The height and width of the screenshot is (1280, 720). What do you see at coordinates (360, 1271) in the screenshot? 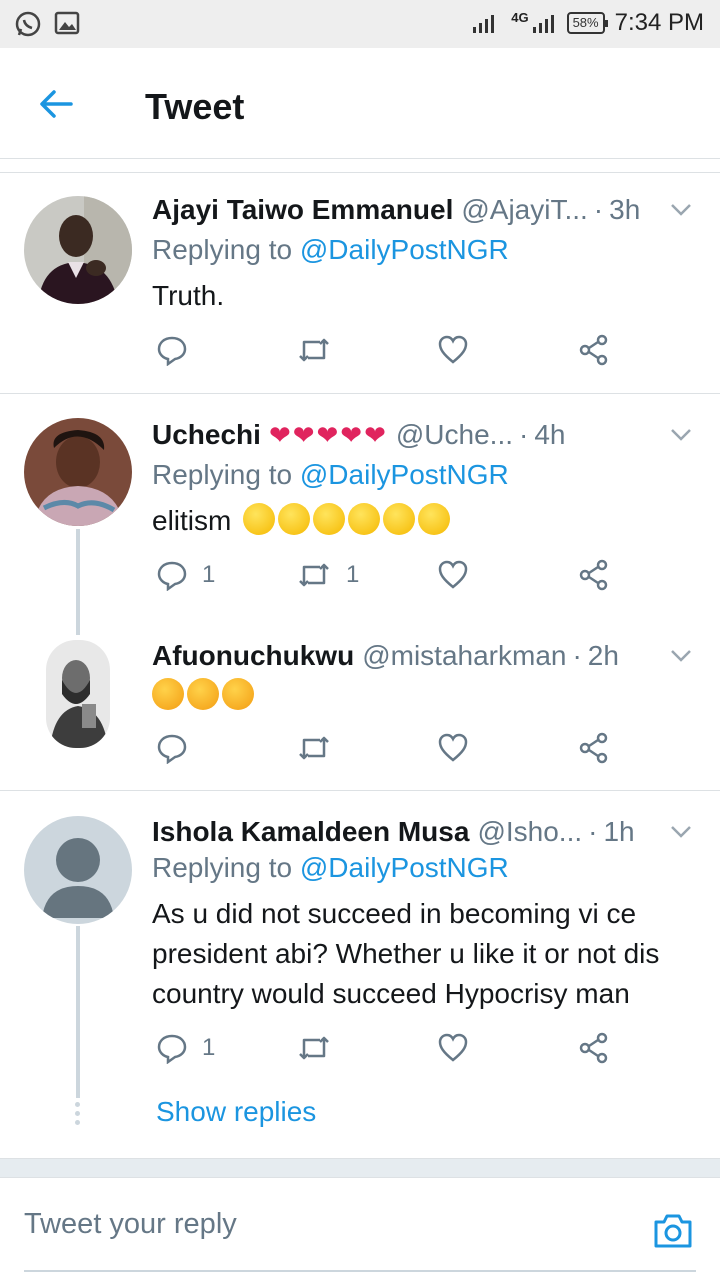
I see `input-underline` at bounding box center [360, 1271].